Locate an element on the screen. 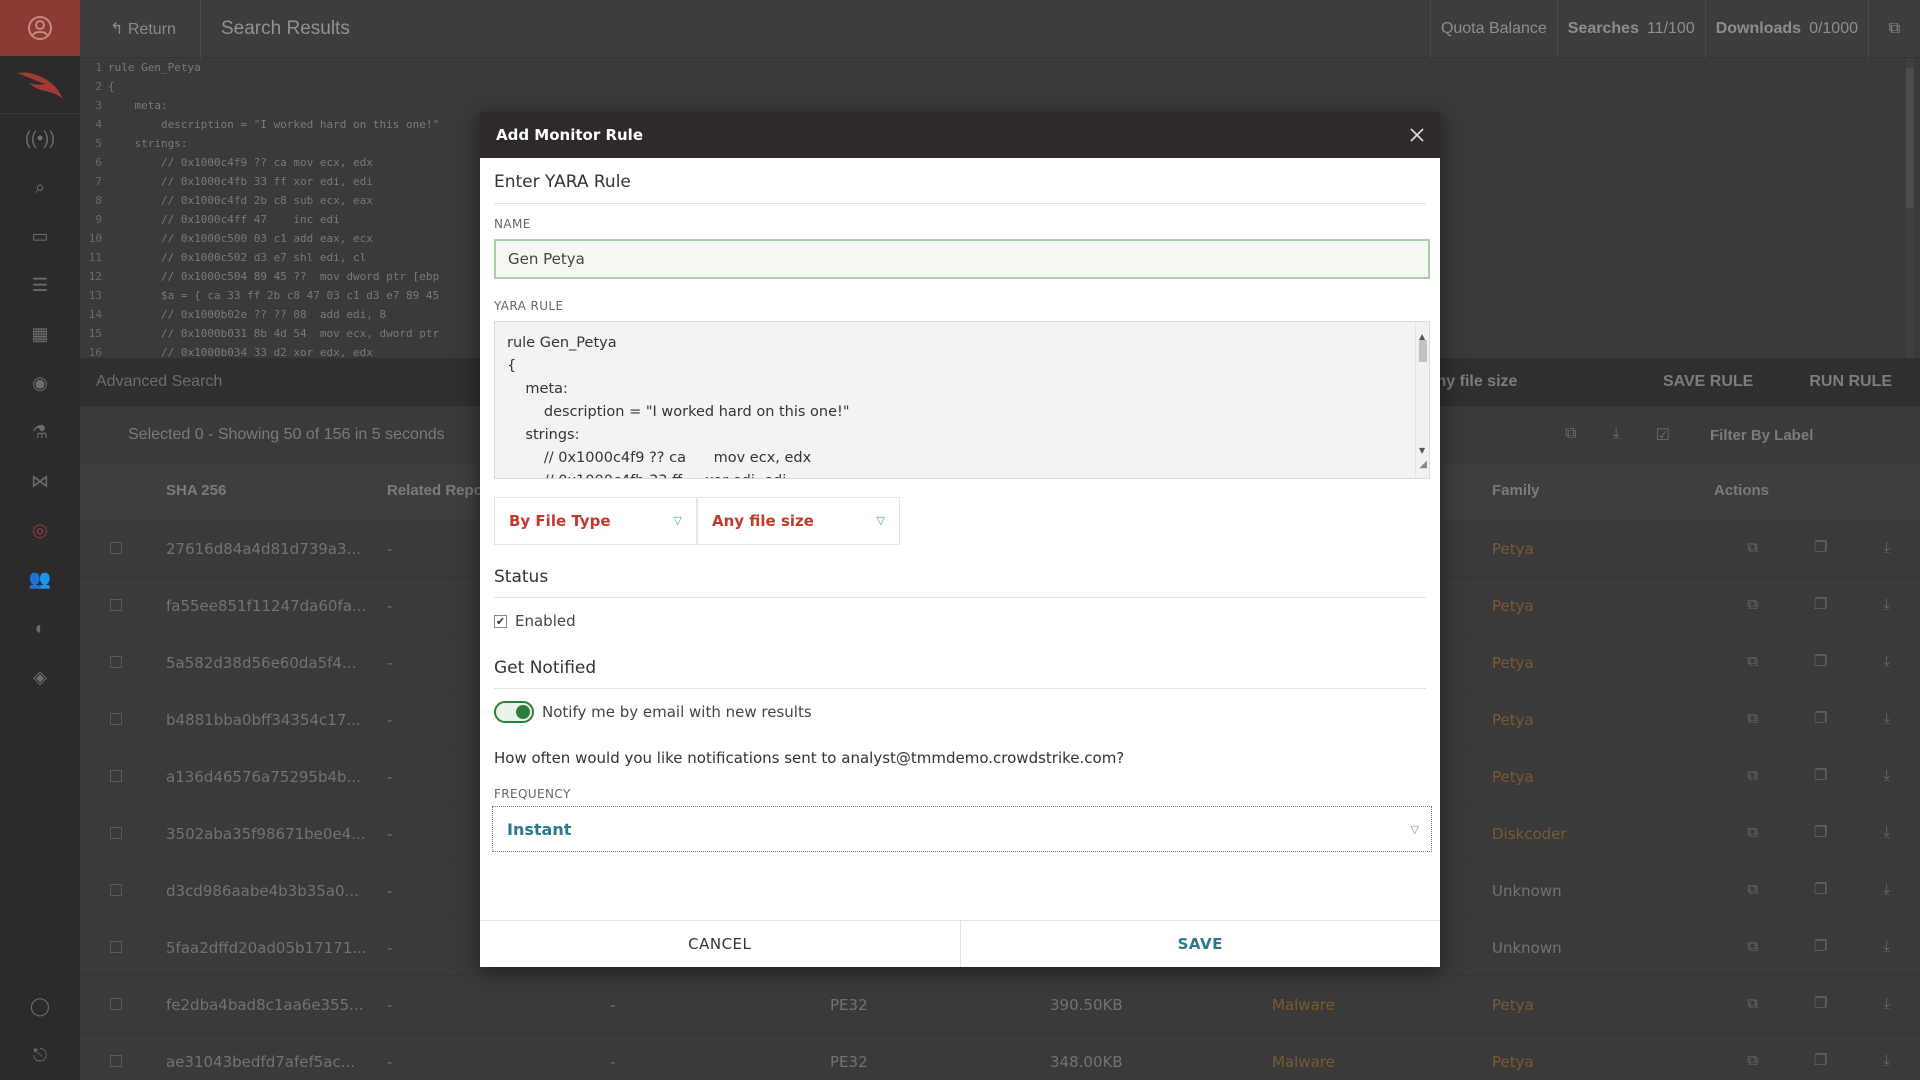 The height and width of the screenshot is (1080, 1920). frequency-label: FREQUENCY is located at coordinates (532, 794).